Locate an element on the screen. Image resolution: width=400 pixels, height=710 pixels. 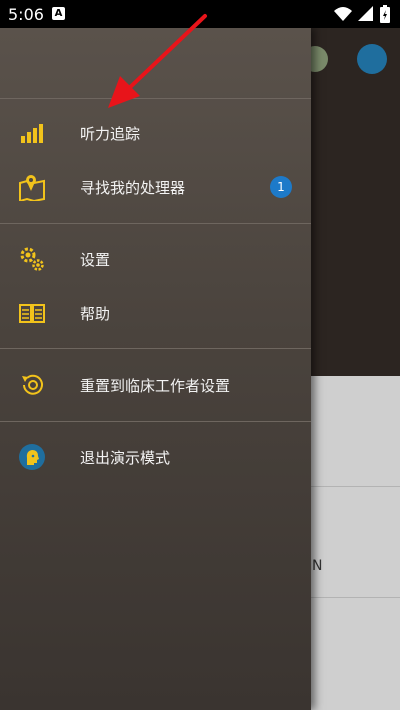
menu-item-reset-clinician: 重置到临床工作者设置 is located at coordinates (155, 385).